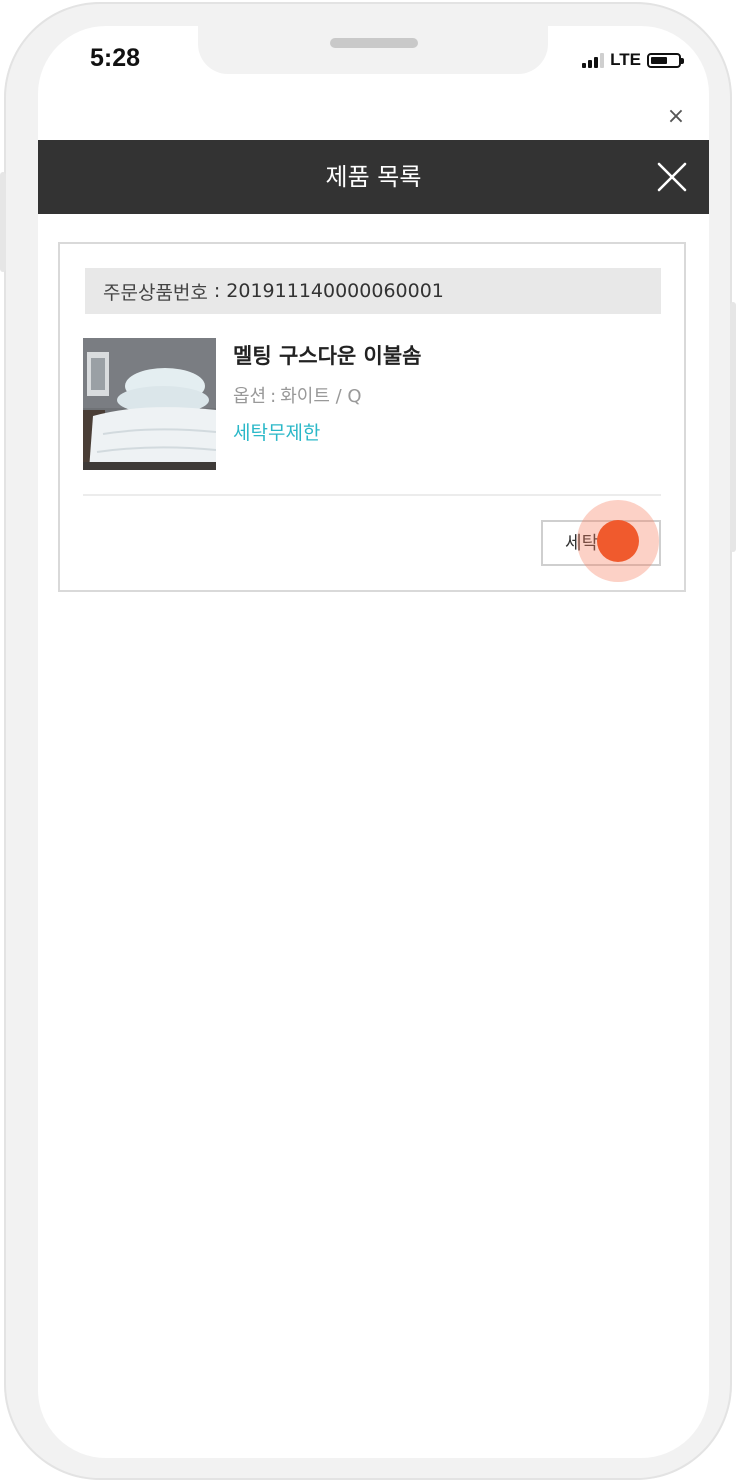 Image resolution: width=738 pixels, height=1484 pixels. What do you see at coordinates (327, 355) in the screenshot?
I see `product-name: 멜팅 구스다운 이불솜` at bounding box center [327, 355].